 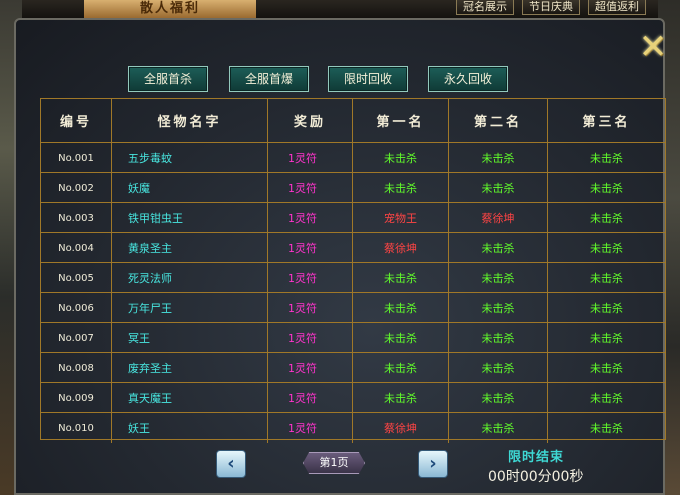 I want to click on cell-id: No.008, so click(x=76, y=368).